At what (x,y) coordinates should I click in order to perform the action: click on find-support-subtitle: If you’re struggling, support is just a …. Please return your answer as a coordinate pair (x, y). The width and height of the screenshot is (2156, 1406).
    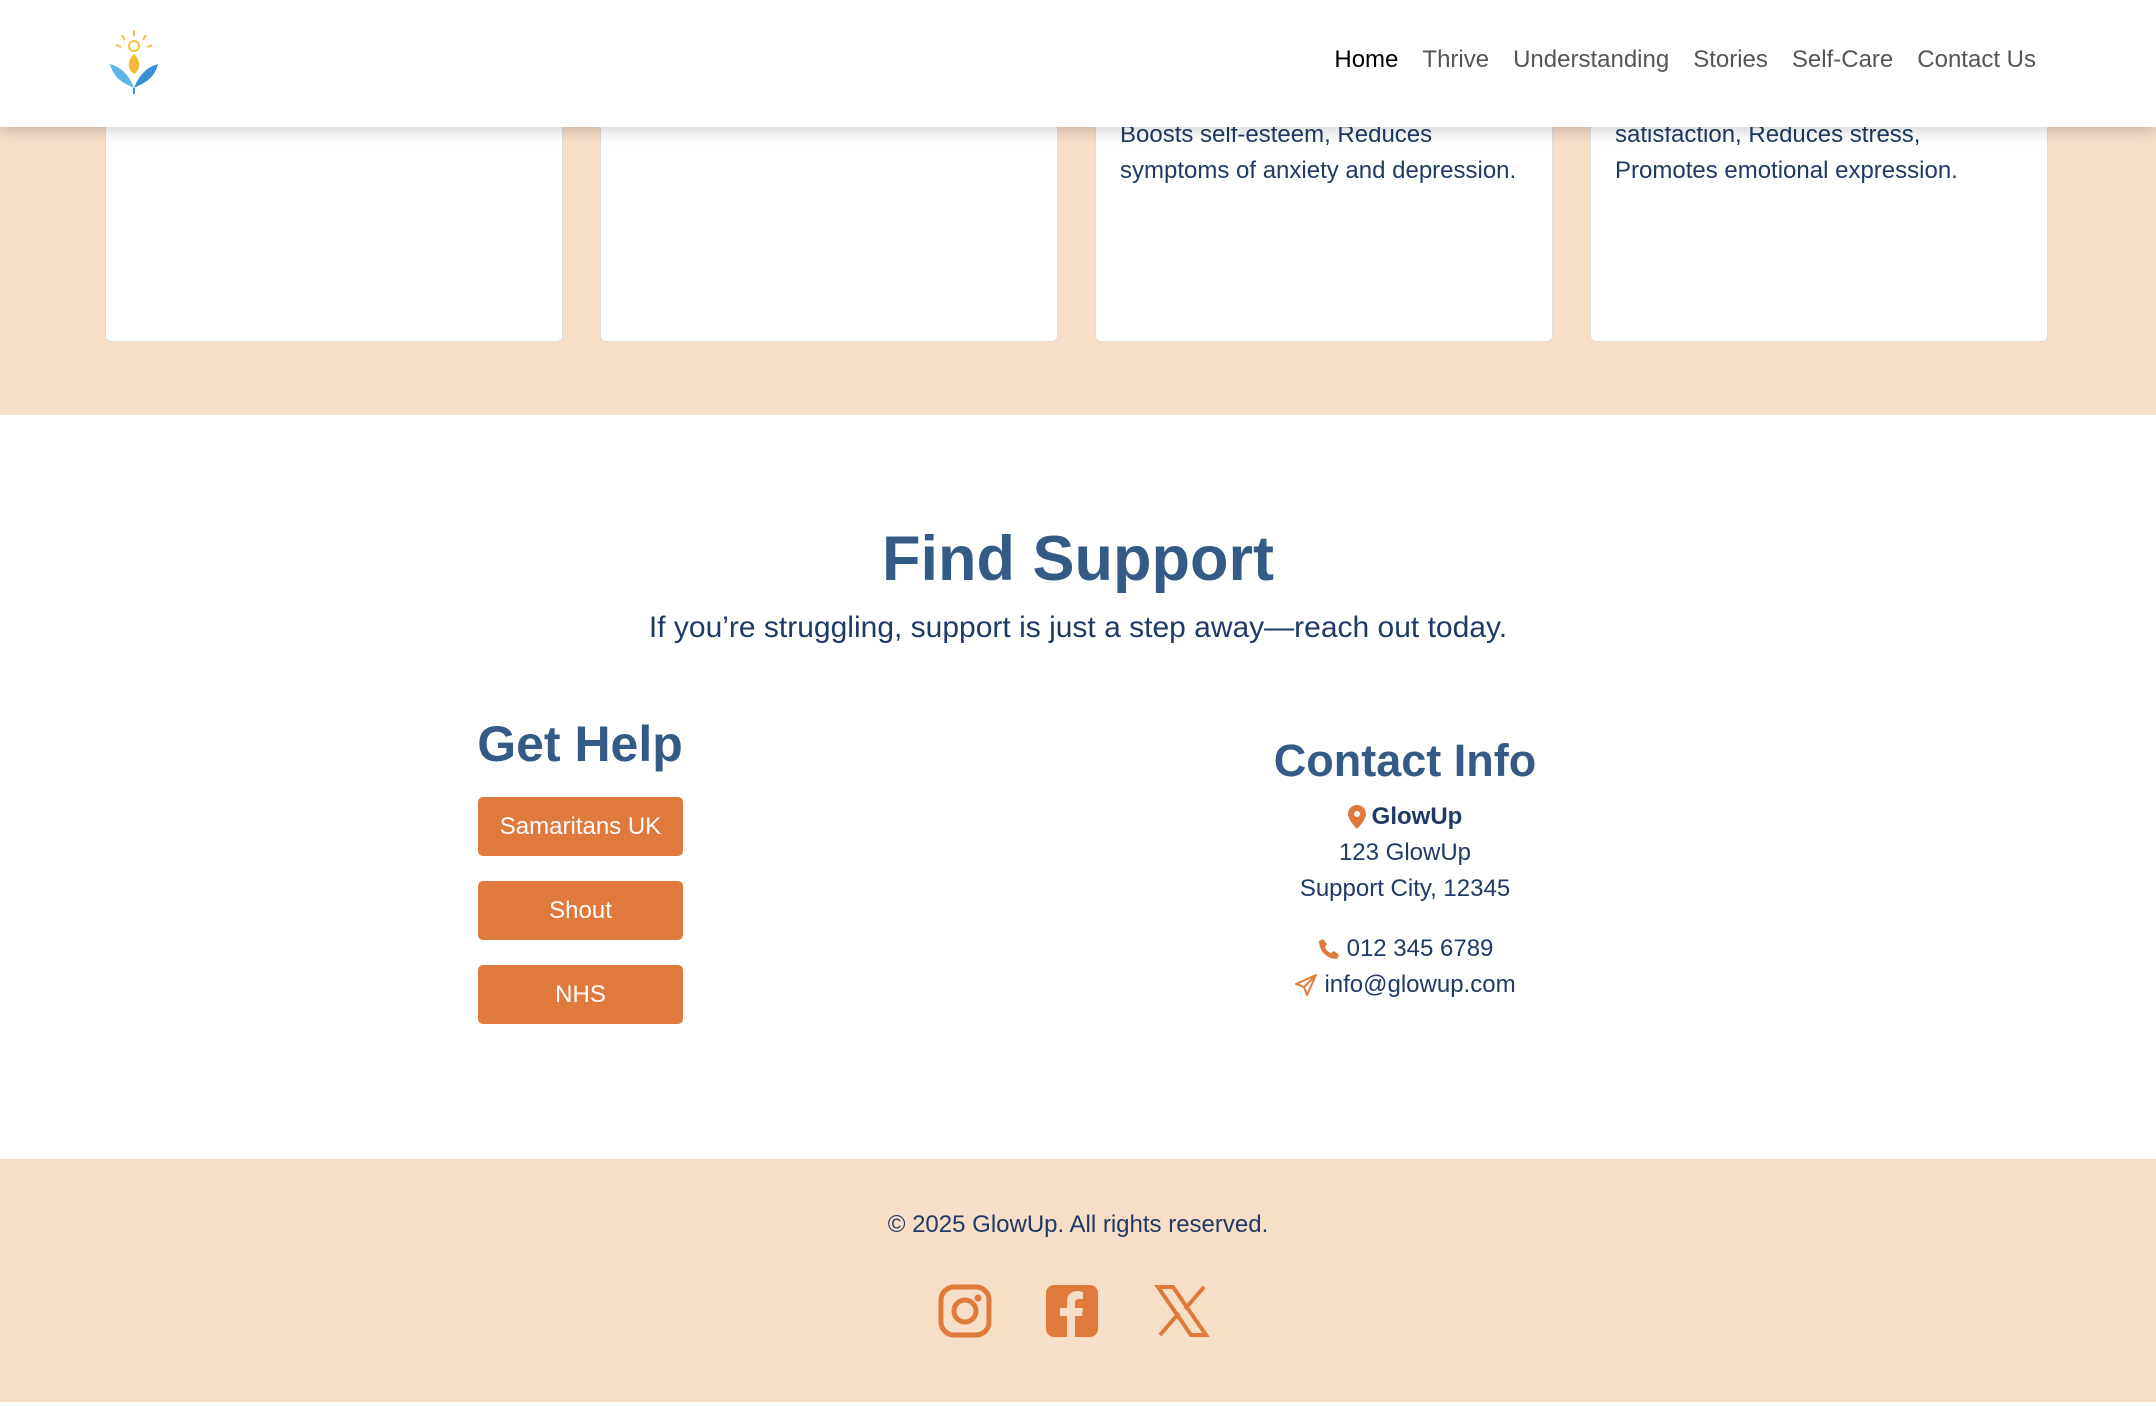
    Looking at the image, I should click on (1078, 627).